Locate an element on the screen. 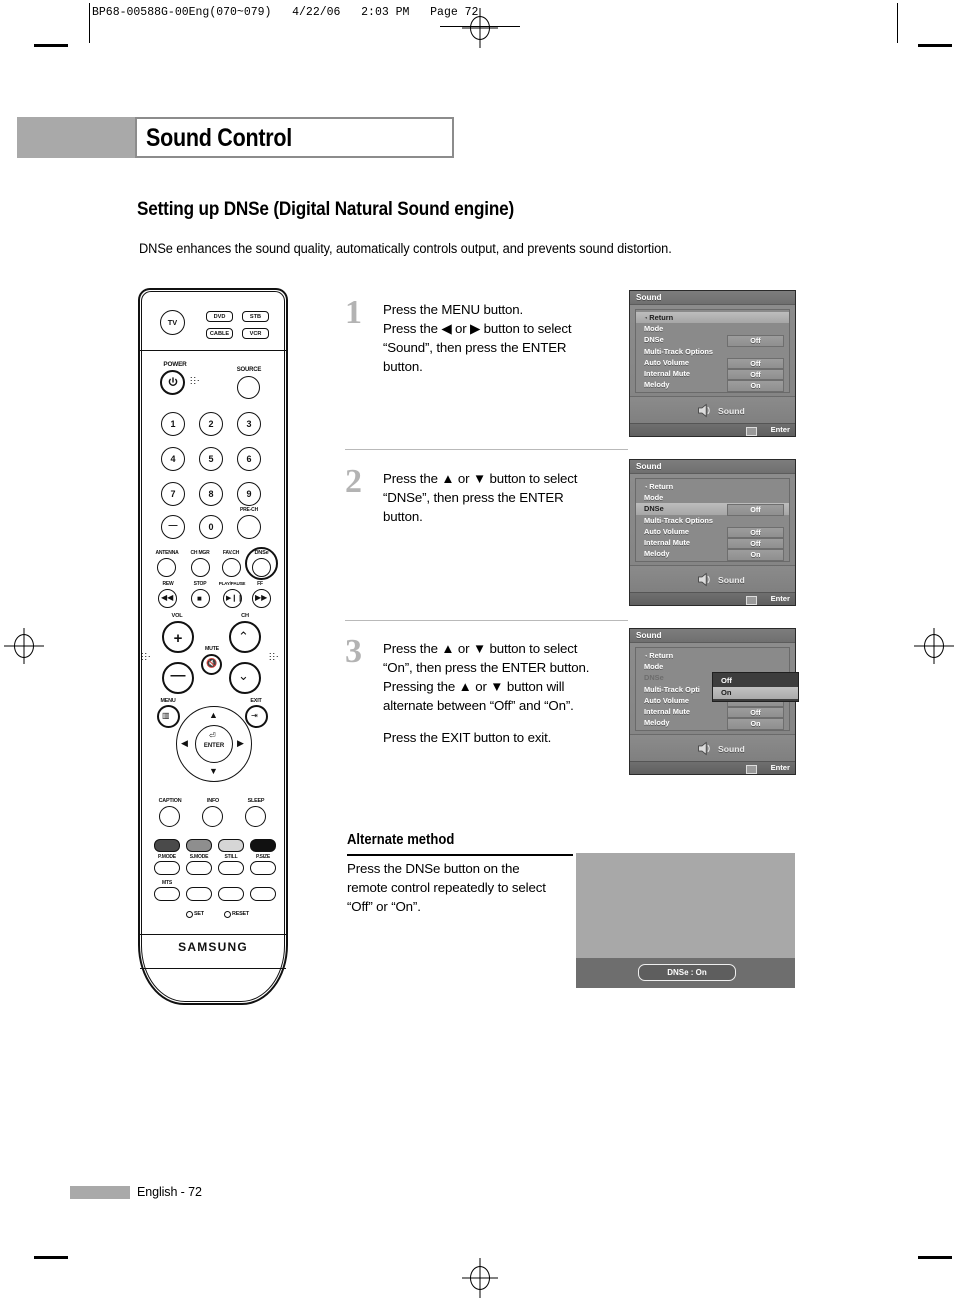 This screenshot has height=1301, width=954. osd-2-footer: Sound Enter is located at coordinates (712, 585).